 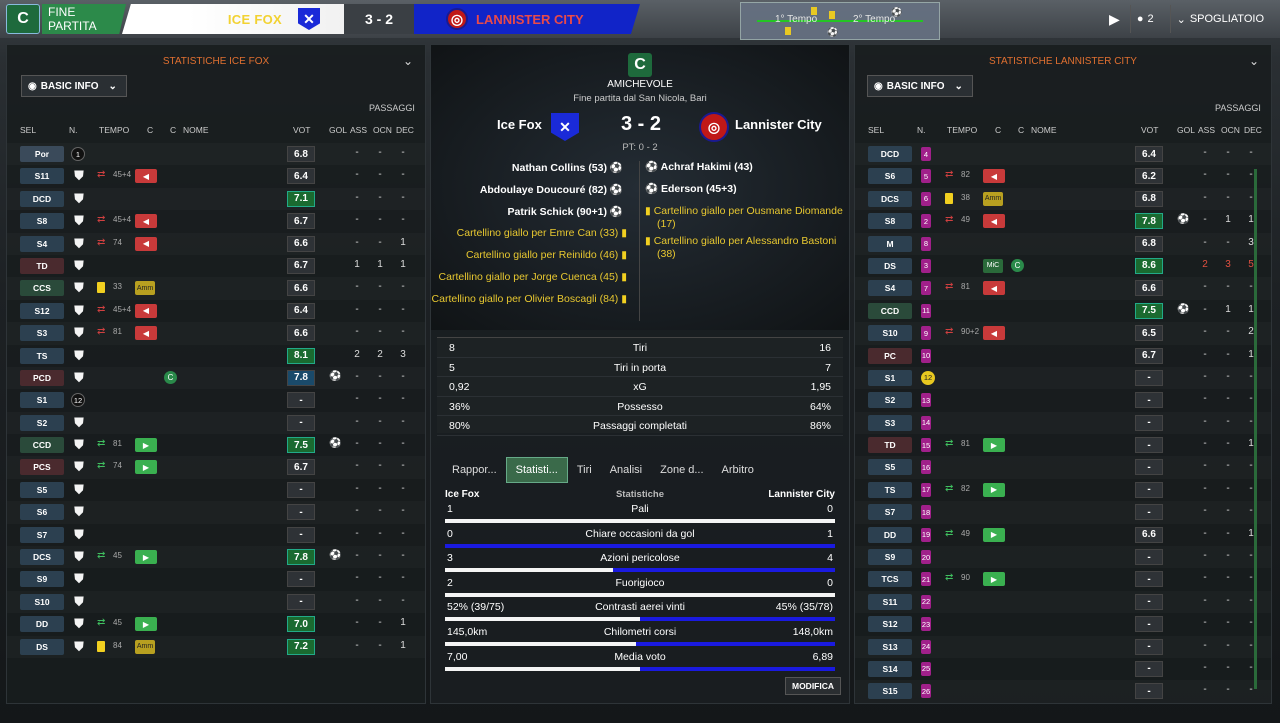 What do you see at coordinates (626, 470) in the screenshot?
I see `tab-4: Analisi` at bounding box center [626, 470].